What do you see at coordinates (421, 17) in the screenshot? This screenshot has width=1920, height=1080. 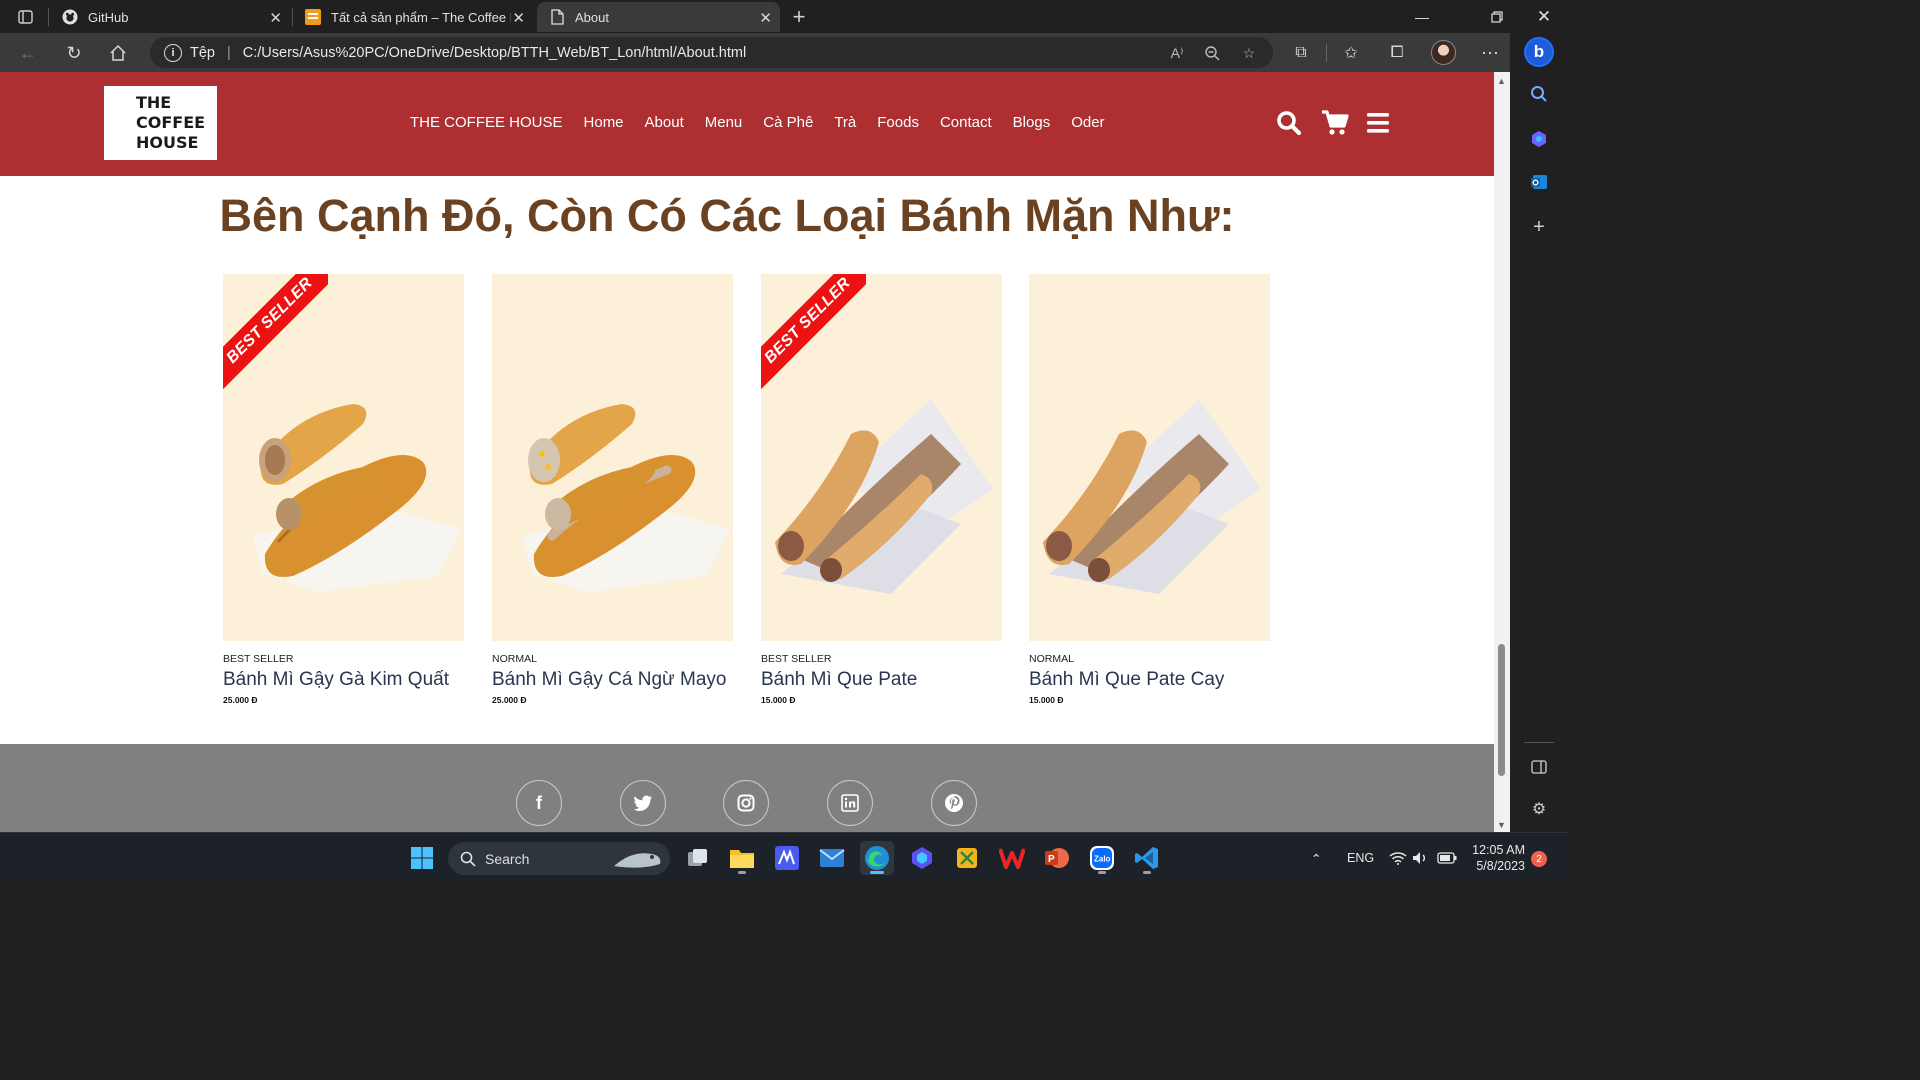 I see `tab-title: Tất cả sản phẩm – The Coffee Ho` at bounding box center [421, 17].